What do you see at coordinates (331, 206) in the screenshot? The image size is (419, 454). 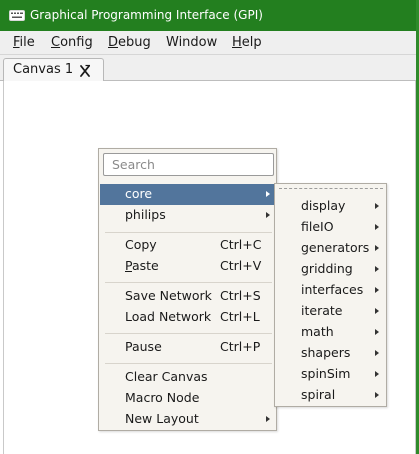 I see `submenu-item-display: display` at bounding box center [331, 206].